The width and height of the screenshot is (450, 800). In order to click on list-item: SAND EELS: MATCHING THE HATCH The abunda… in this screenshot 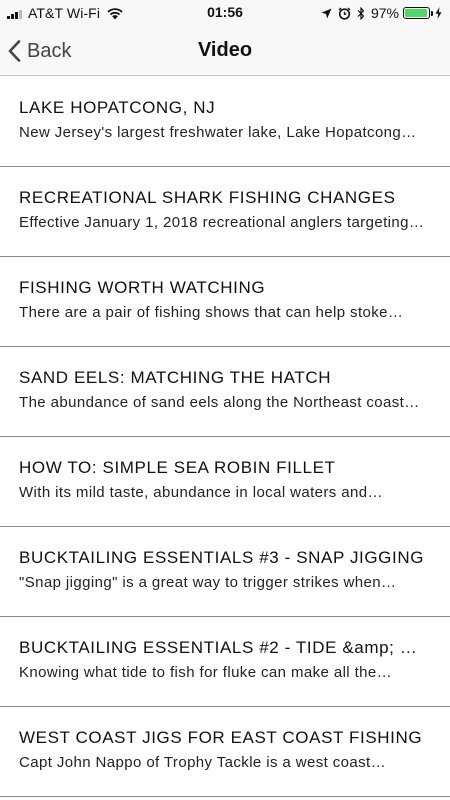, I will do `click(225, 392)`.